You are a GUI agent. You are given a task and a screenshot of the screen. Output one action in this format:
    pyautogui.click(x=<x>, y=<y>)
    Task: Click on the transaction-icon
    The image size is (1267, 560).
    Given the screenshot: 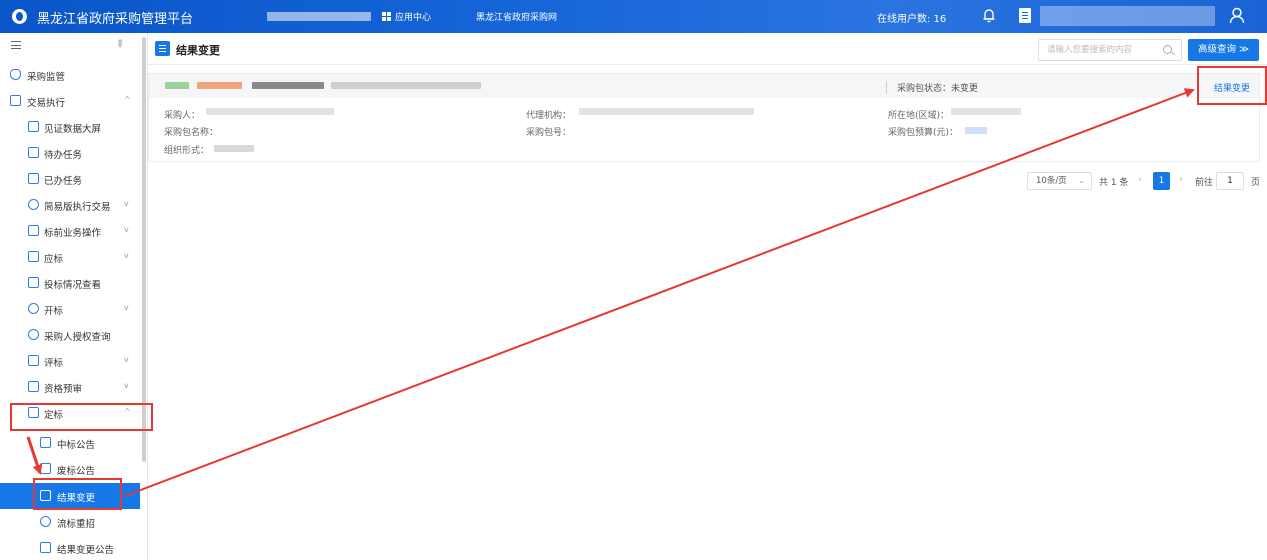 What is the action you would take?
    pyautogui.click(x=15, y=100)
    